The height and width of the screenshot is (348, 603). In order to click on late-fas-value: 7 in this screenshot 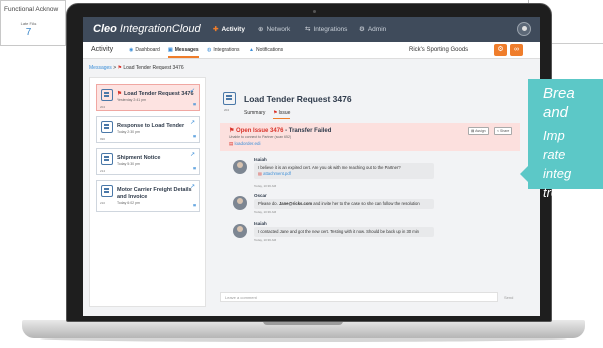, I will do `click(28, 32)`.